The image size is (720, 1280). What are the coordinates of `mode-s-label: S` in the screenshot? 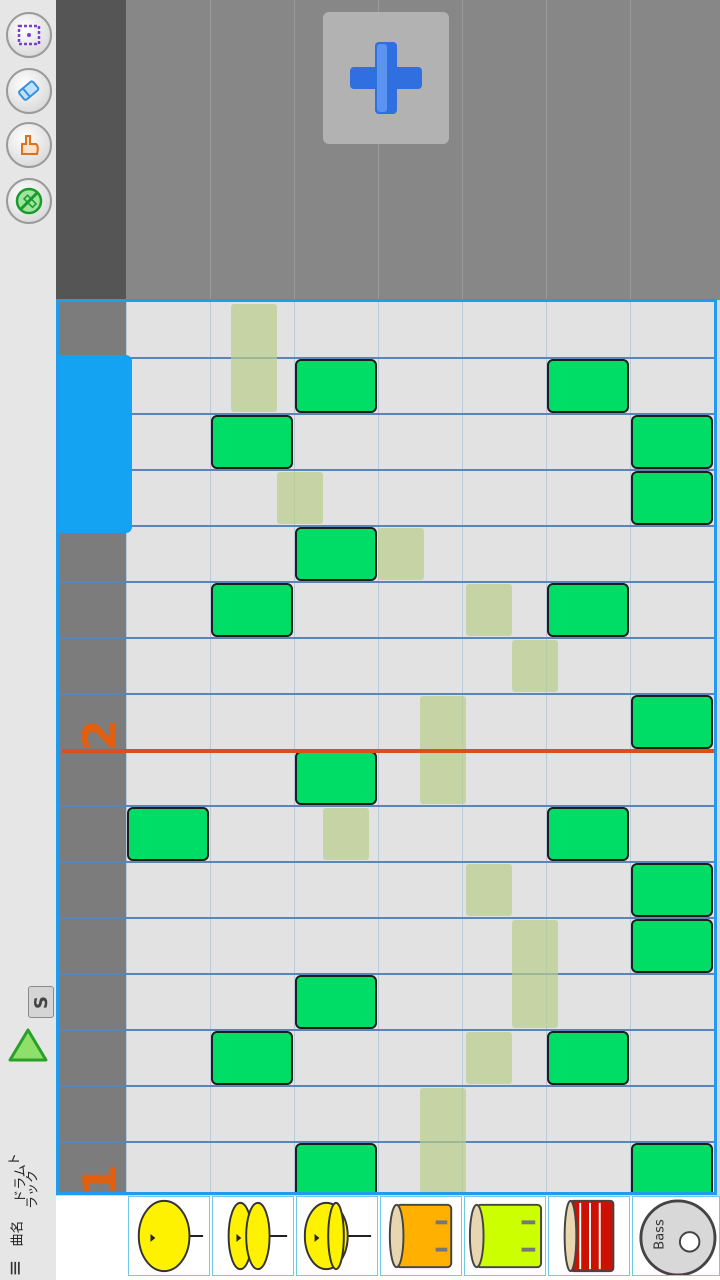 It's located at (41, 1002).